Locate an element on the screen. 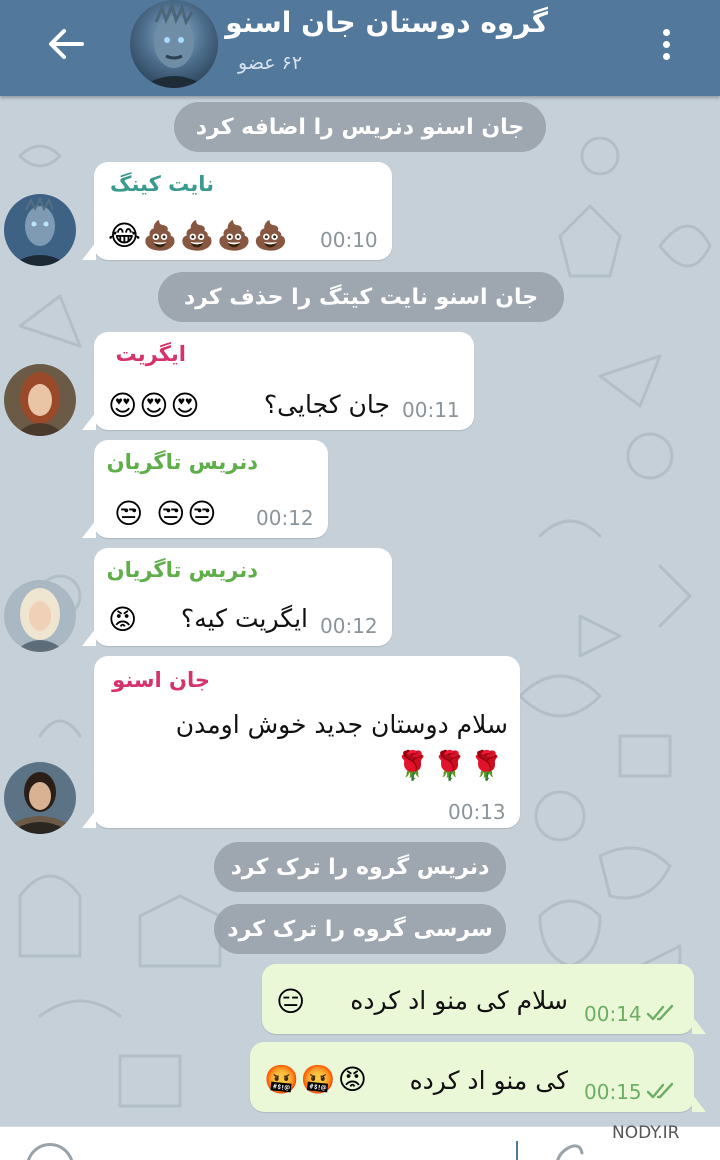 This screenshot has width=720, height=1160. message-text: جان کجایی؟ is located at coordinates (326, 404).